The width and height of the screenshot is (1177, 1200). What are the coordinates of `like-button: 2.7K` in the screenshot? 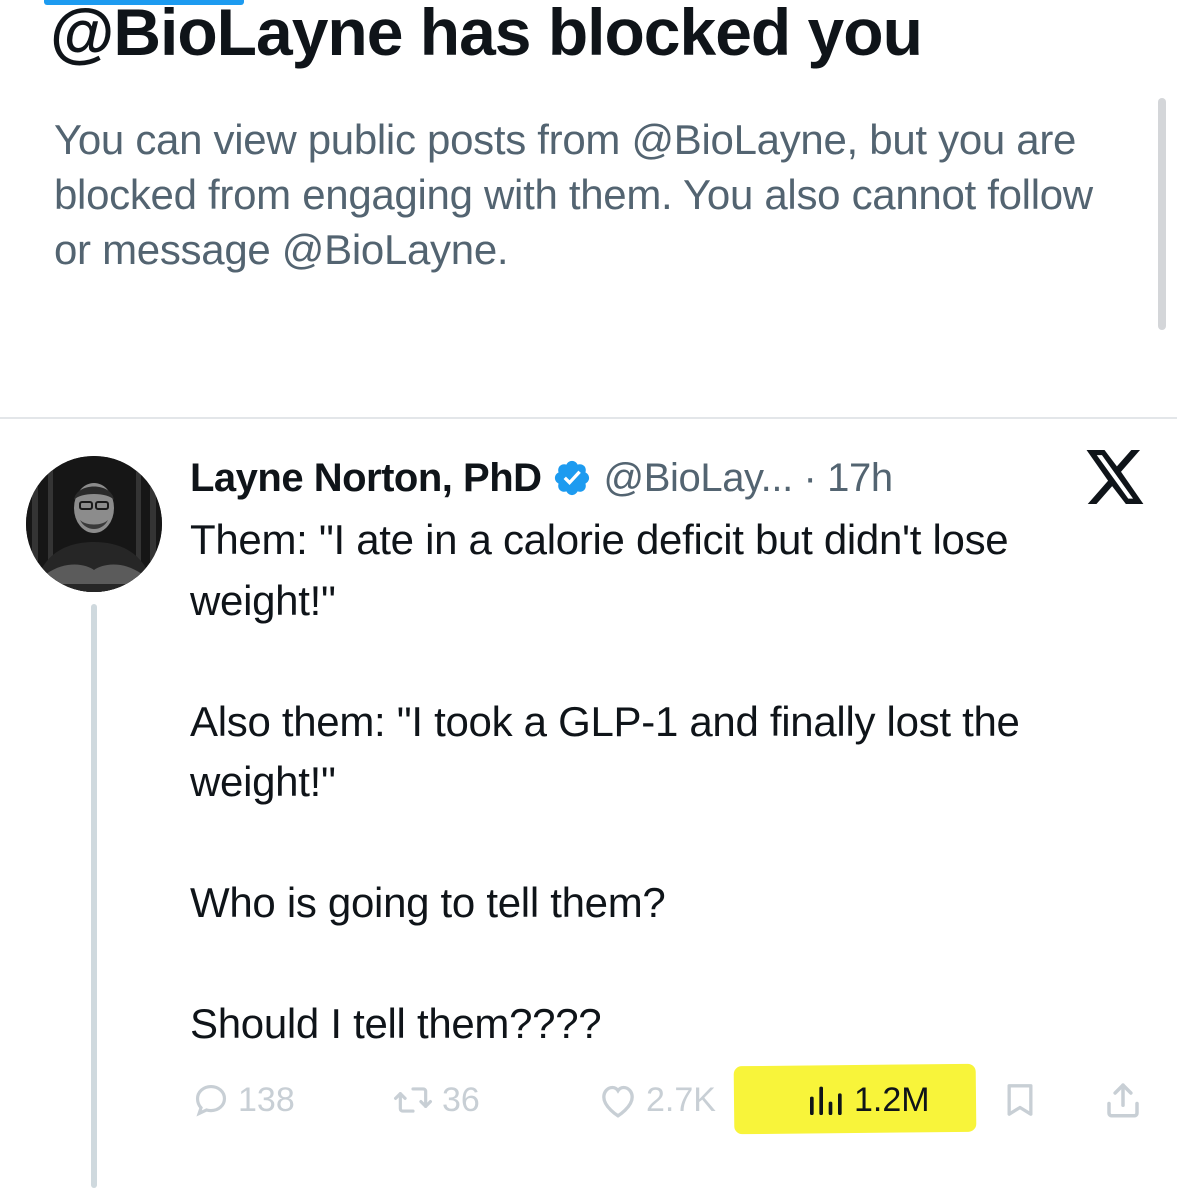 It's located at (657, 1100).